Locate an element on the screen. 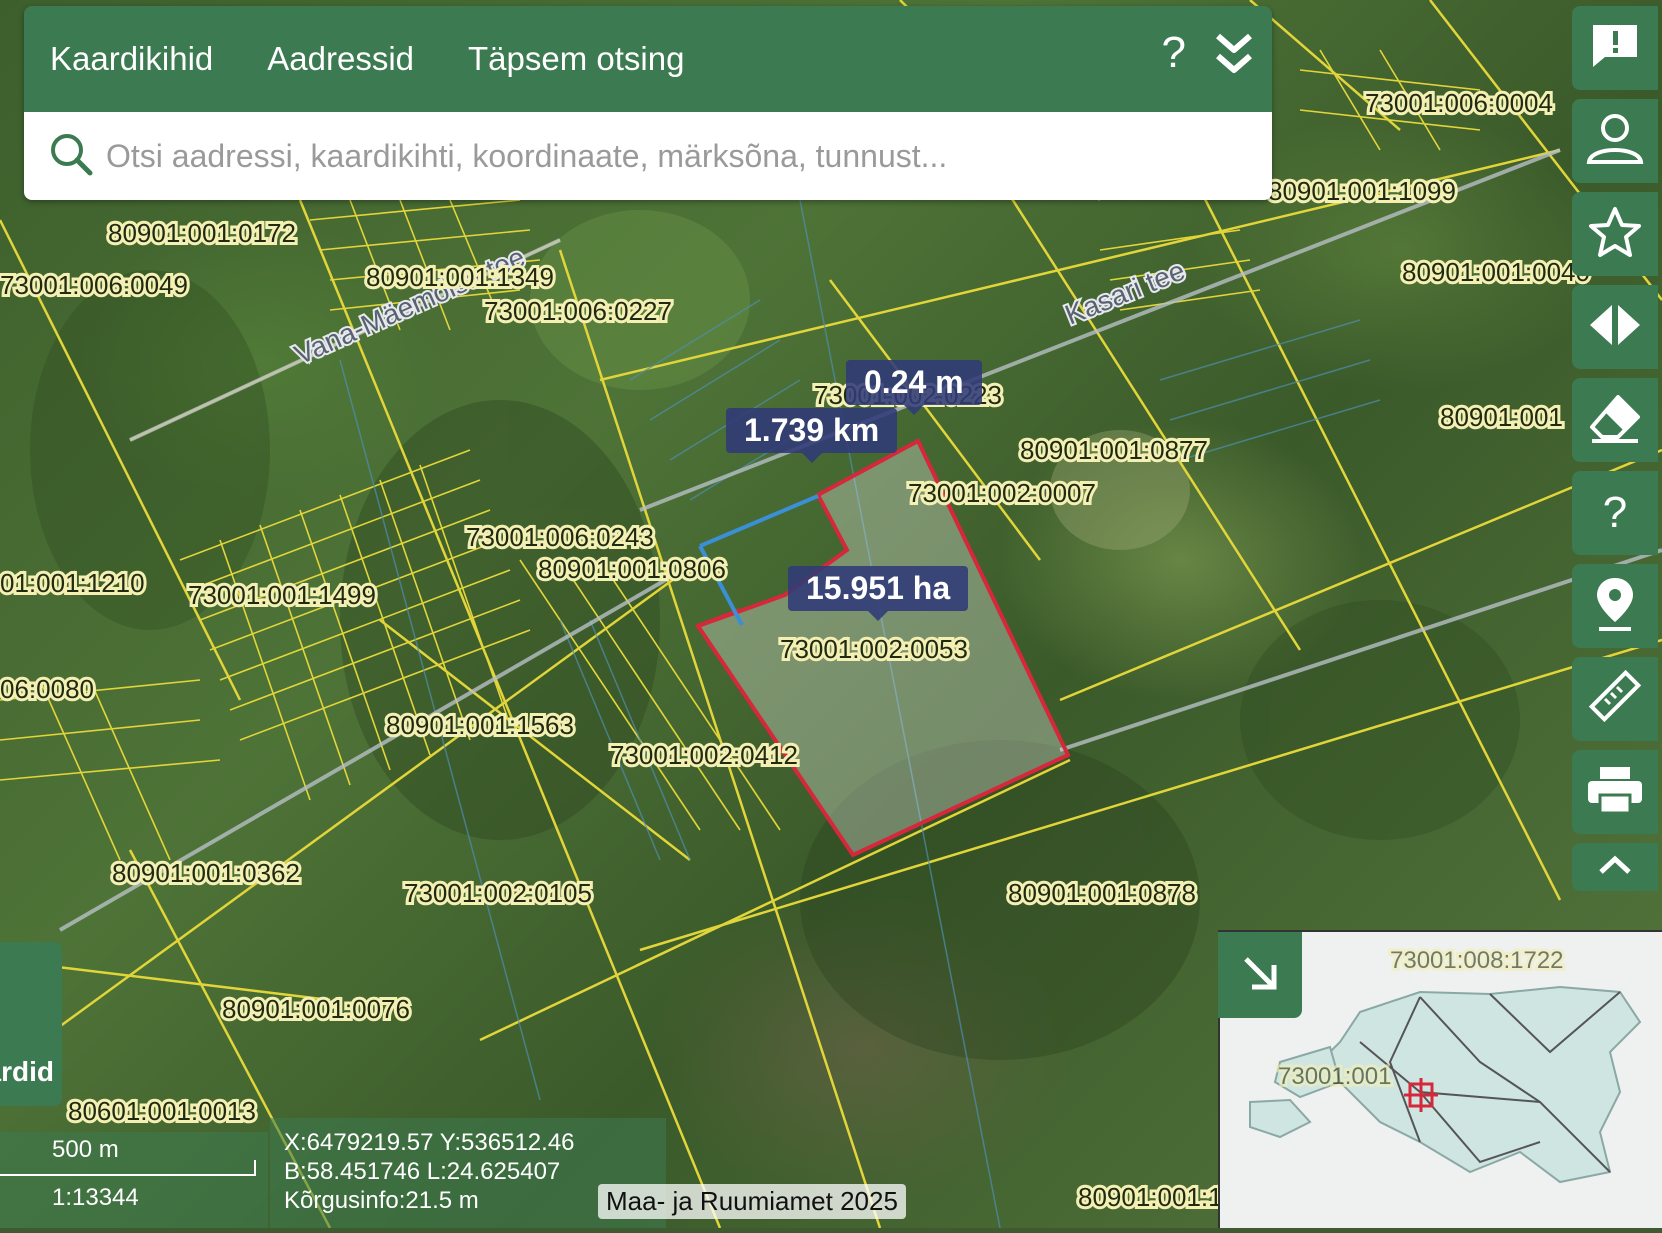 This screenshot has height=1233, width=1662. measure-length-label: 1.739 km is located at coordinates (812, 435).